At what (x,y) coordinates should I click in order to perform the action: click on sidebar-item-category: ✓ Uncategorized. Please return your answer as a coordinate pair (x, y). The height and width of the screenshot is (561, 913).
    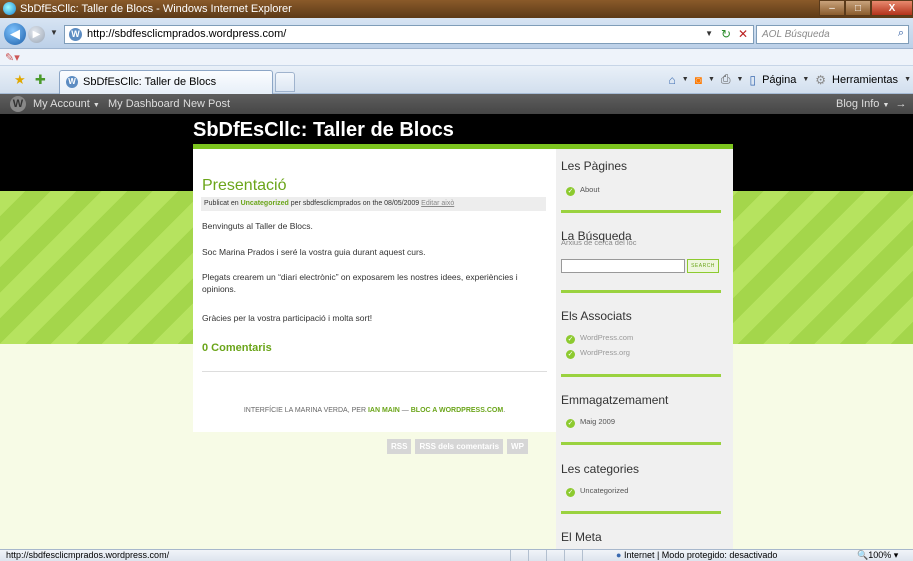
    Looking at the image, I should click on (597, 491).